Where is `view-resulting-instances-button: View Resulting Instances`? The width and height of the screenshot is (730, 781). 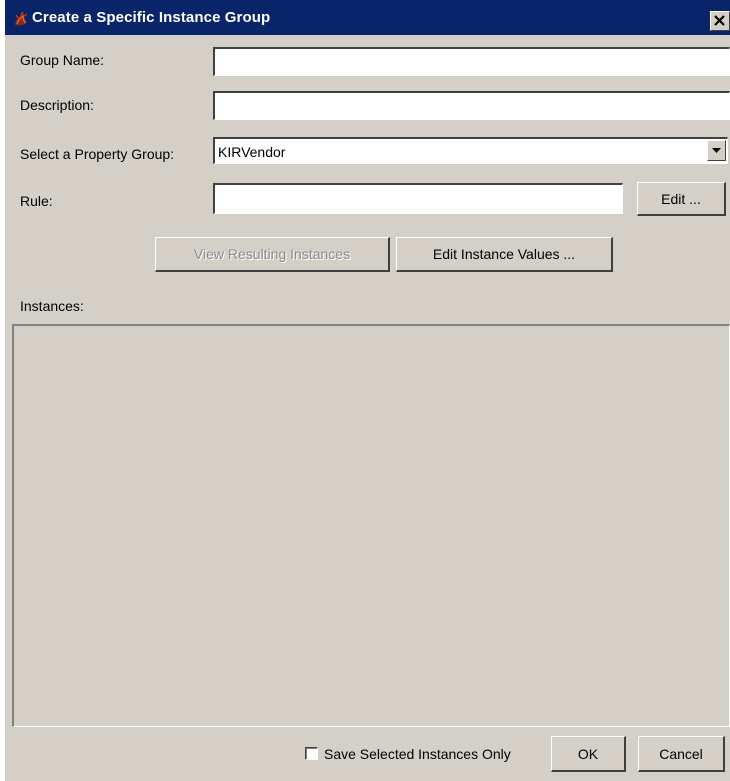 view-resulting-instances-button: View Resulting Instances is located at coordinates (272, 254).